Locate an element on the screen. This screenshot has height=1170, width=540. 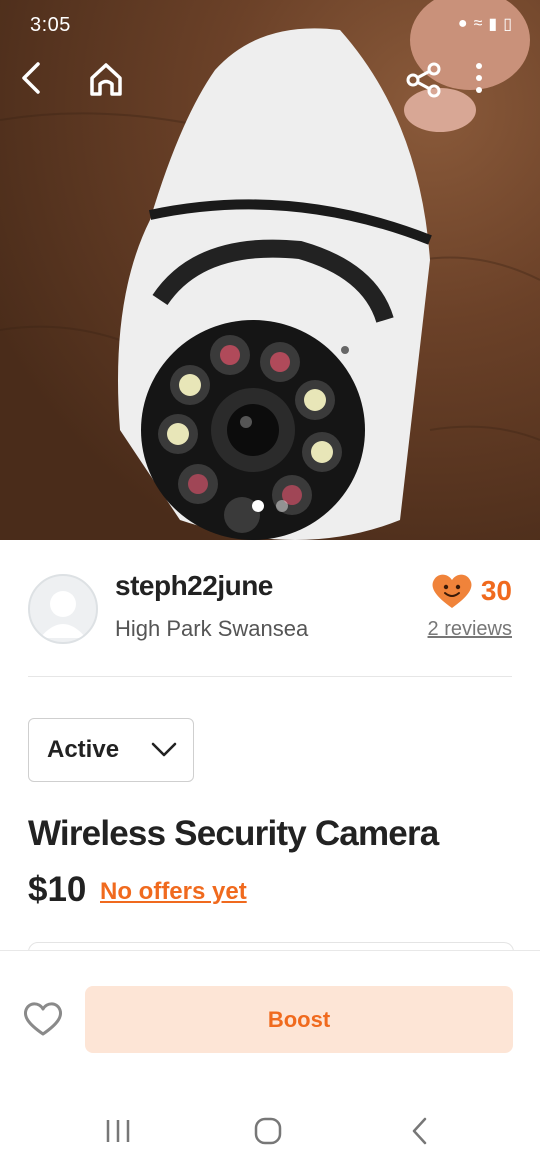
smiley-heart-icon is located at coordinates (452, 591).